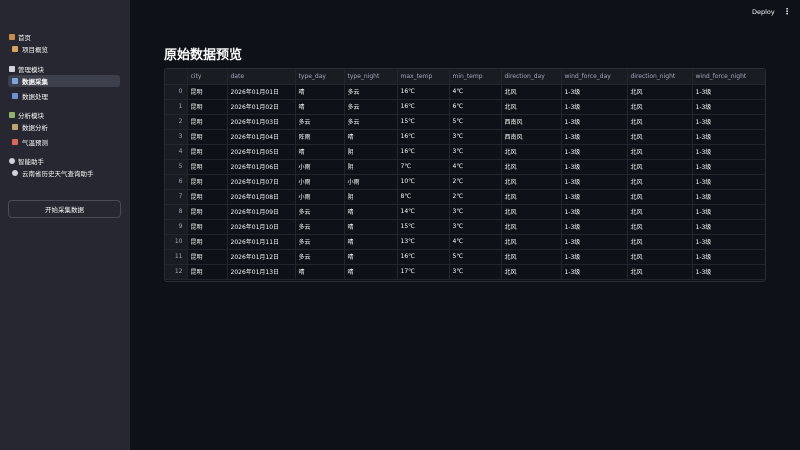 The width and height of the screenshot is (800, 450). What do you see at coordinates (423, 122) in the screenshot?
I see `table-cell: 15℃` at bounding box center [423, 122].